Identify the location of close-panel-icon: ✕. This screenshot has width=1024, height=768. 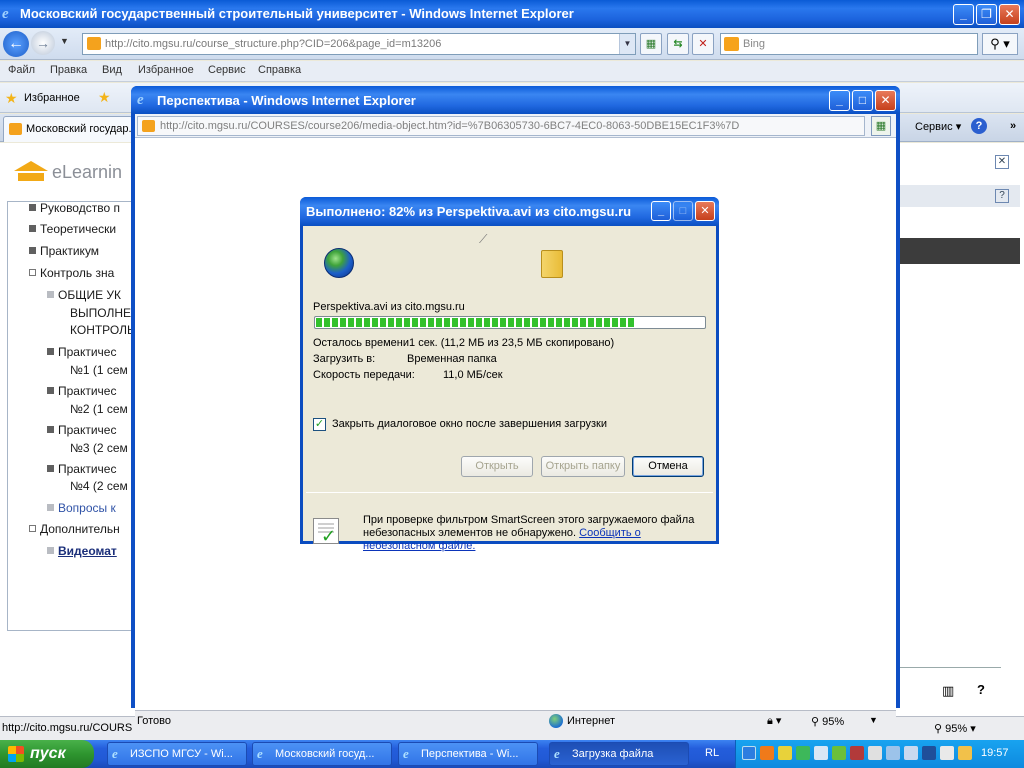
(1002, 162).